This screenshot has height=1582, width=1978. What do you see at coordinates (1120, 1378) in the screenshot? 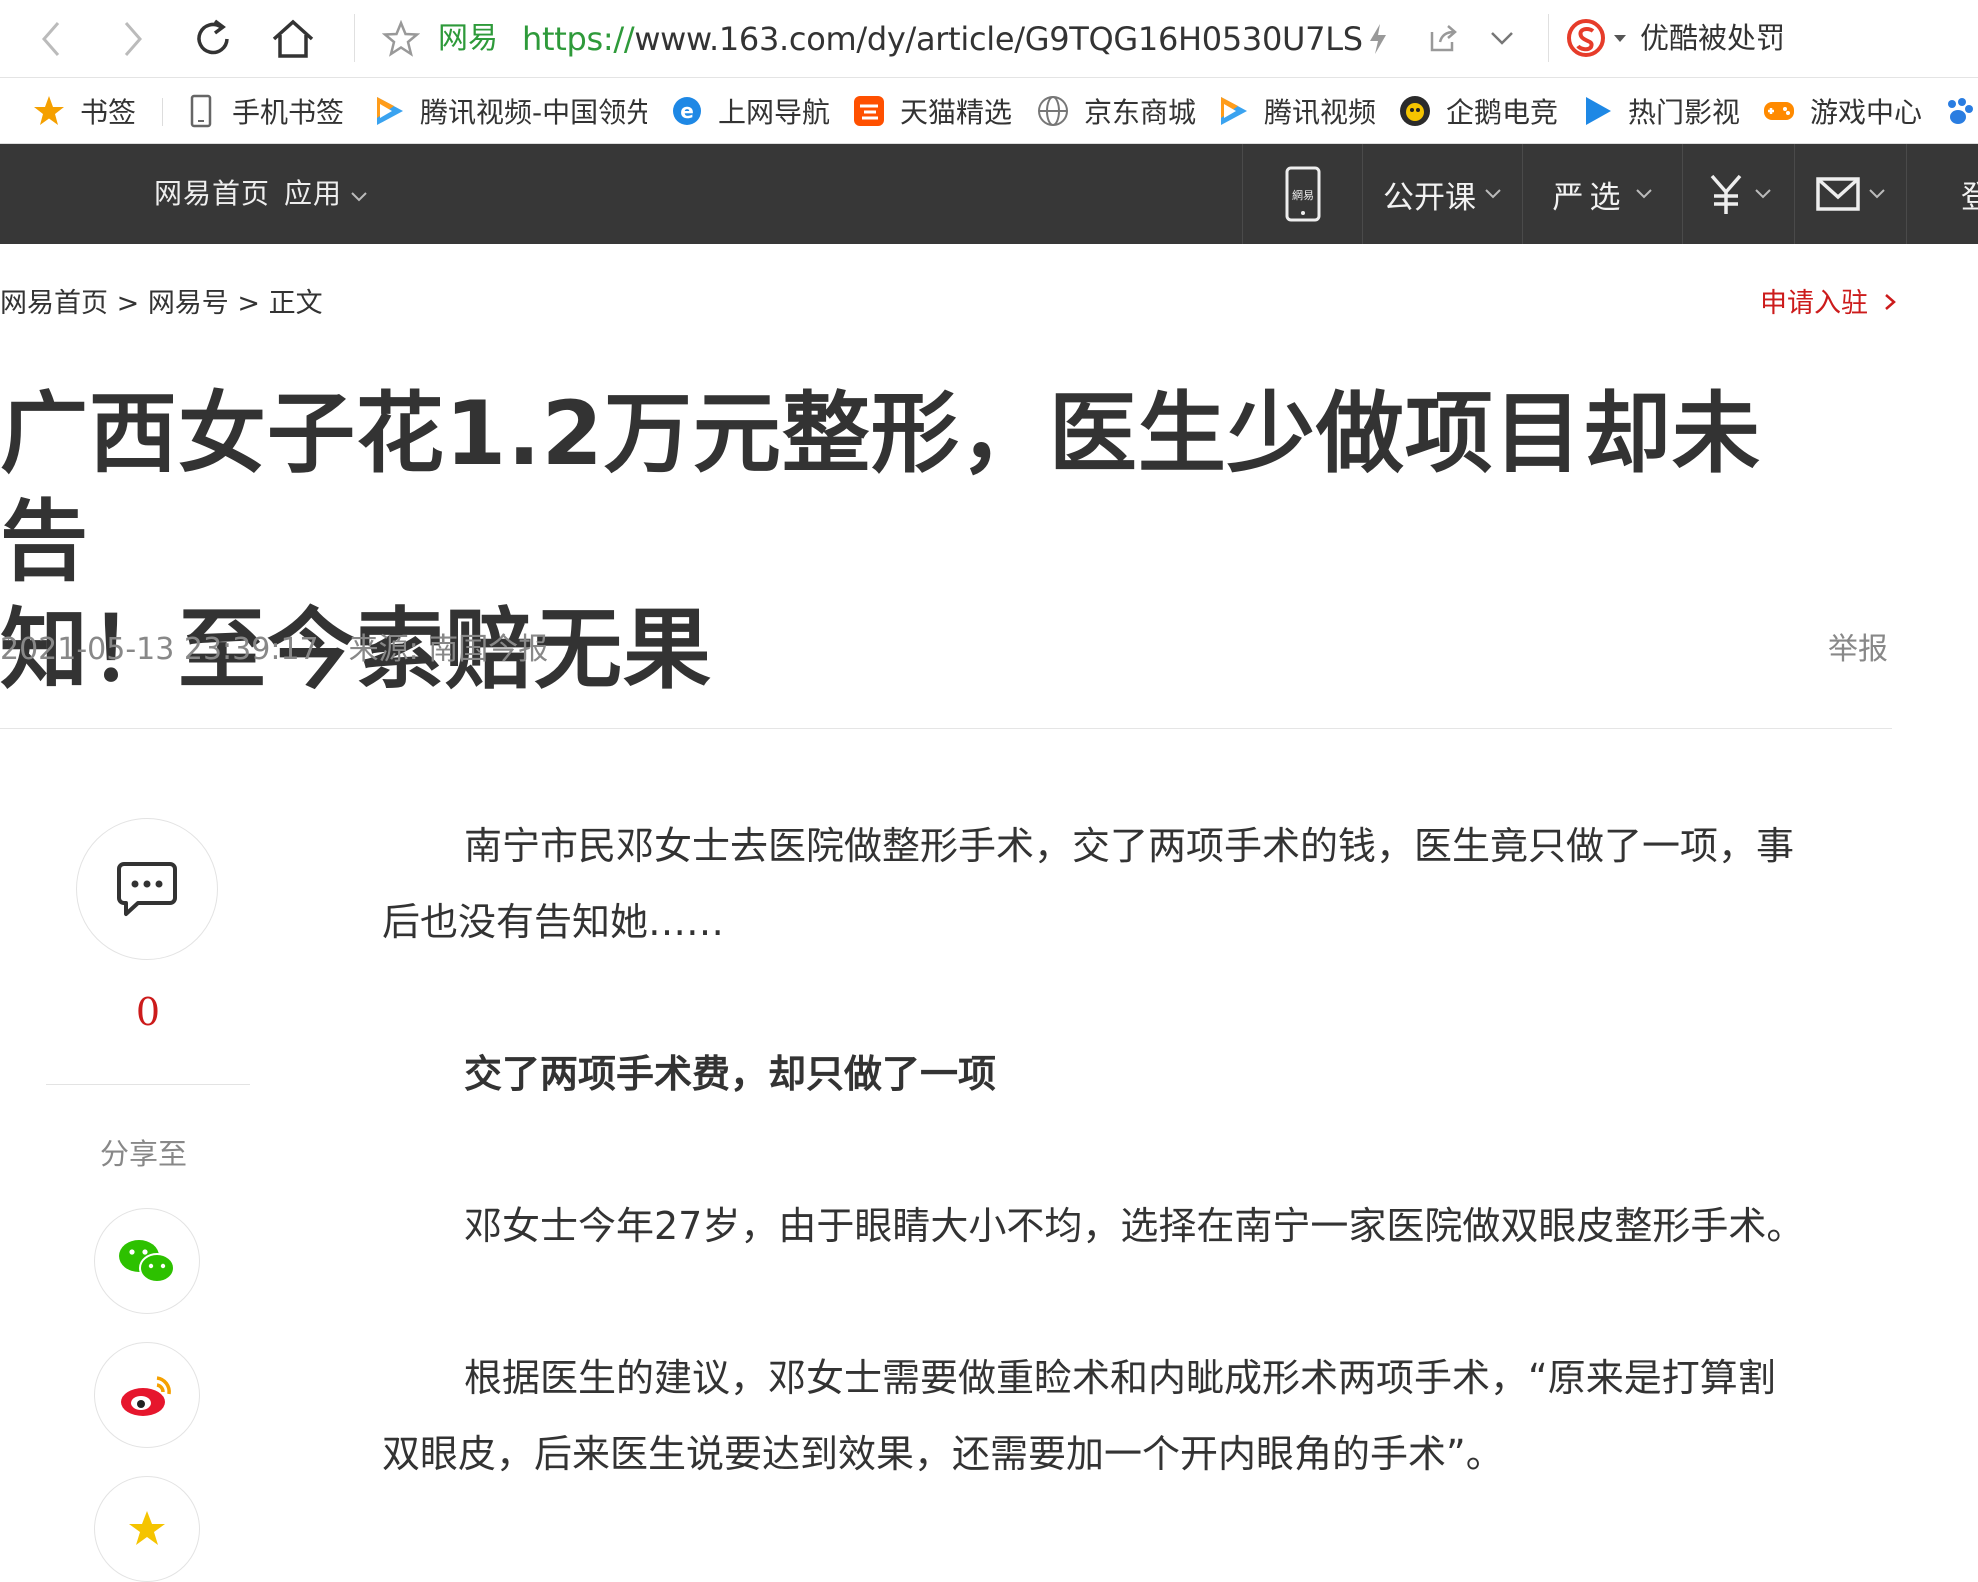
I see `paragraph-line: 根据医生的建议，邓女士需要做重睑术和内眦成形术两项手术，“原来是打算割` at bounding box center [1120, 1378].